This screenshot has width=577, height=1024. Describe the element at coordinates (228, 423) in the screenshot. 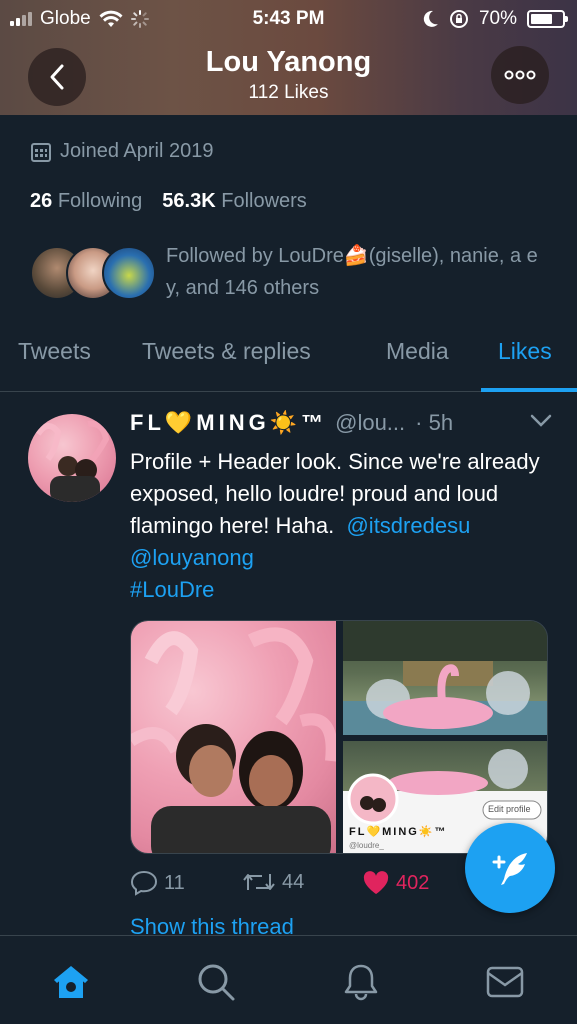

I see `tweet-author-name: FL💛MING☀️™` at that location.